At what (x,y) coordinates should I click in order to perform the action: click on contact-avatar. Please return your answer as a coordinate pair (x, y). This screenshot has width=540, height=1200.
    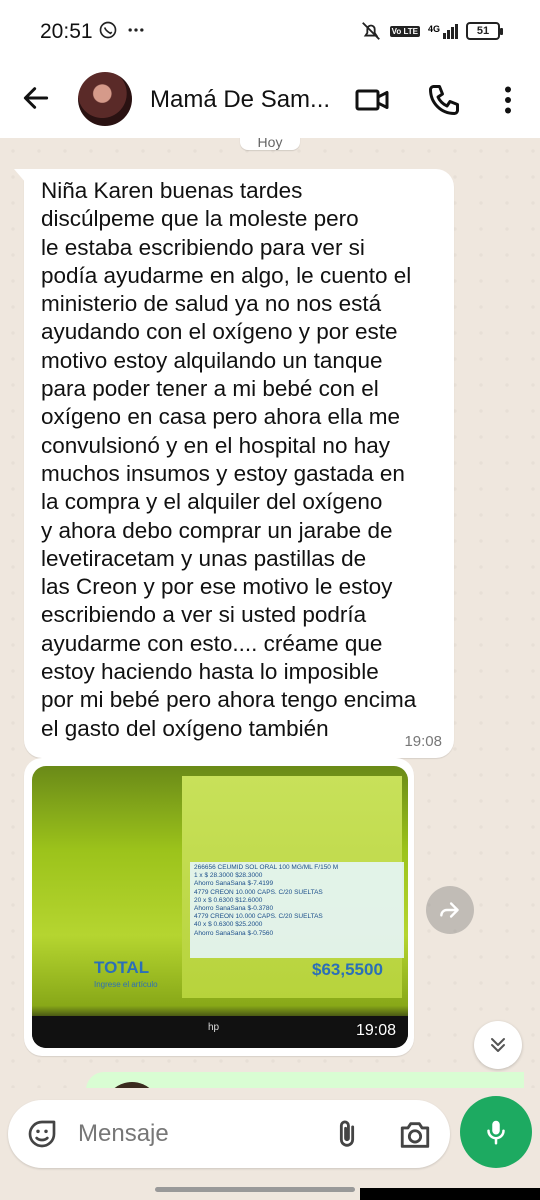
    Looking at the image, I should click on (105, 99).